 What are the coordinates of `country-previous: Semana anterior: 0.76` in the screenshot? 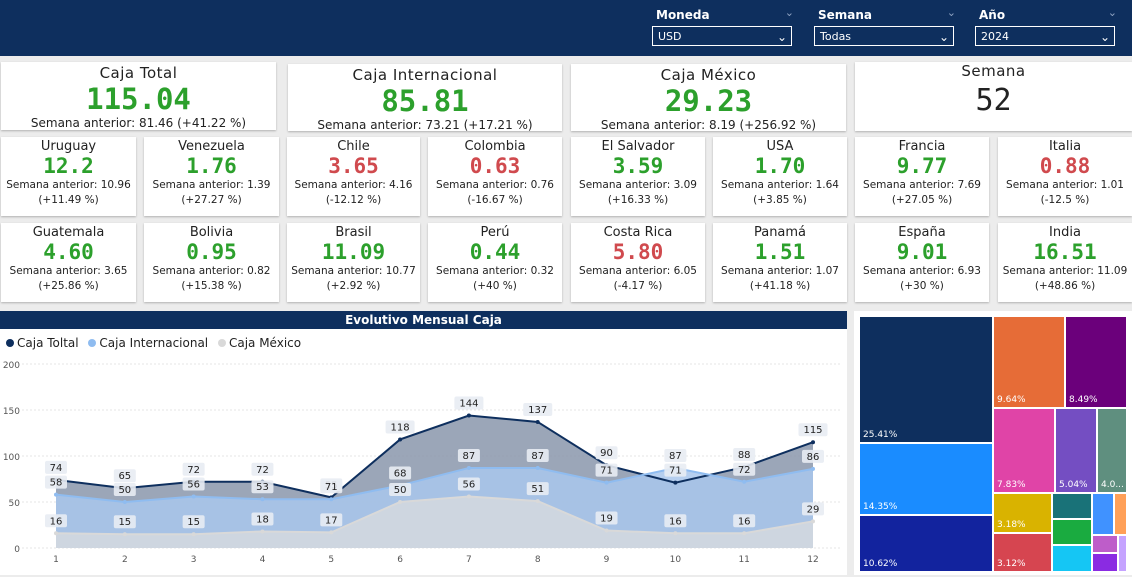 It's located at (495, 185).